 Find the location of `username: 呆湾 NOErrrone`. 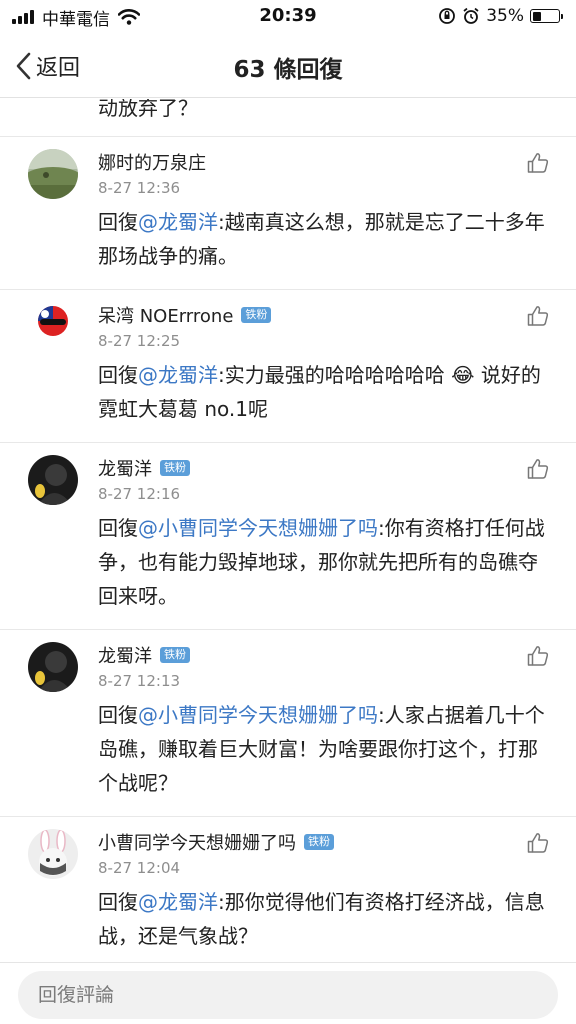

username: 呆湾 NOErrrone is located at coordinates (165, 315).